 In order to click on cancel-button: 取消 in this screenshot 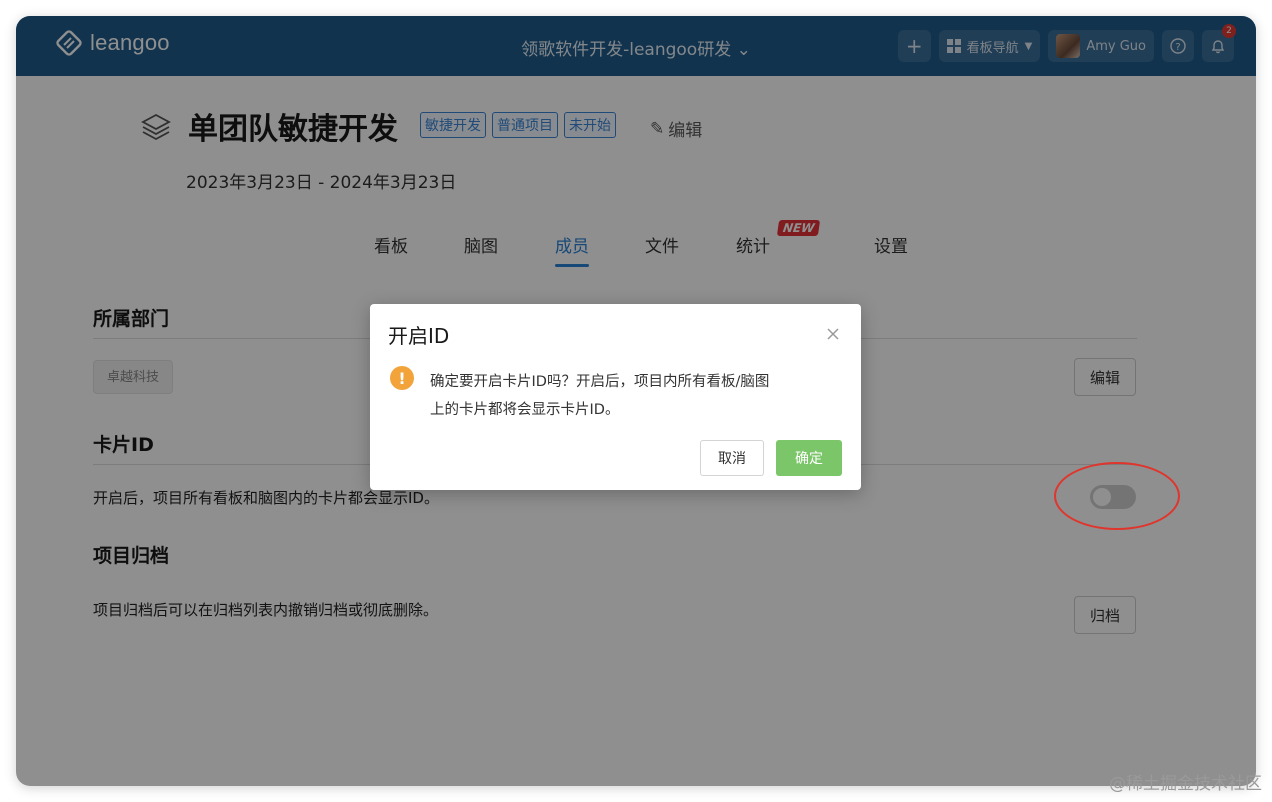, I will do `click(732, 458)`.